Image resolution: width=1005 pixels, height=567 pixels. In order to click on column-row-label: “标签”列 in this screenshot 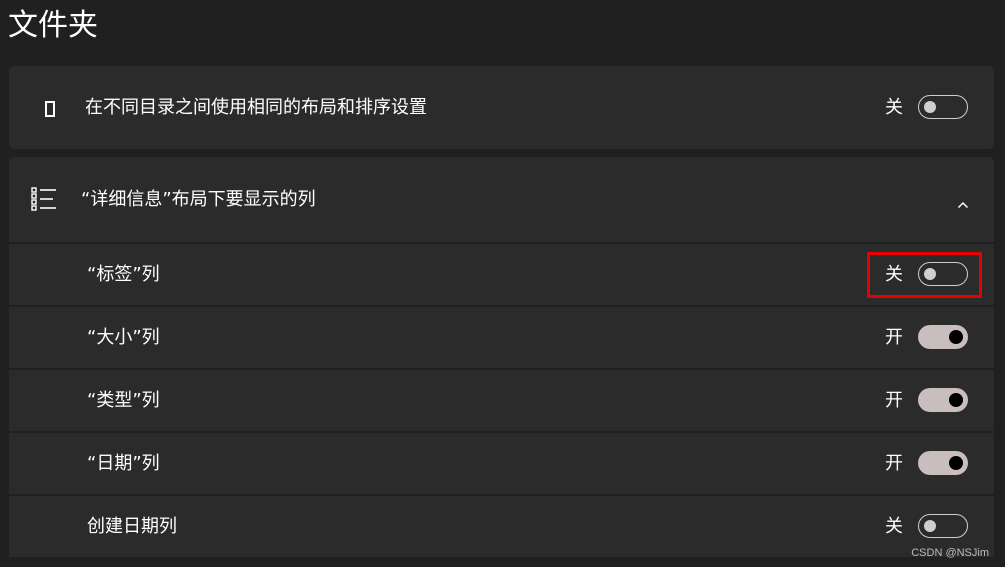, I will do `click(123, 274)`.